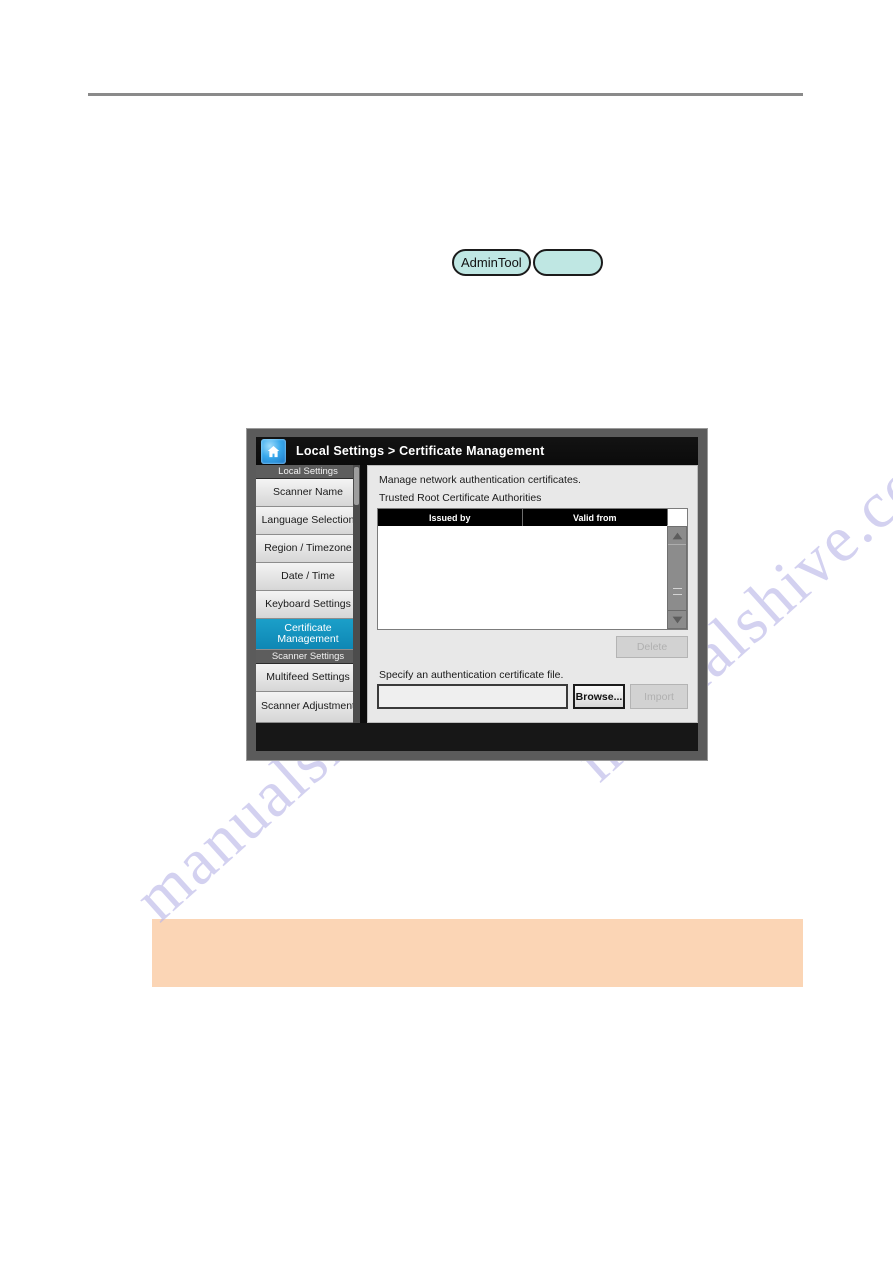 Image resolution: width=893 pixels, height=1263 pixels. What do you see at coordinates (491, 262) in the screenshot?
I see `admin-tool-pill: AdminTool` at bounding box center [491, 262].